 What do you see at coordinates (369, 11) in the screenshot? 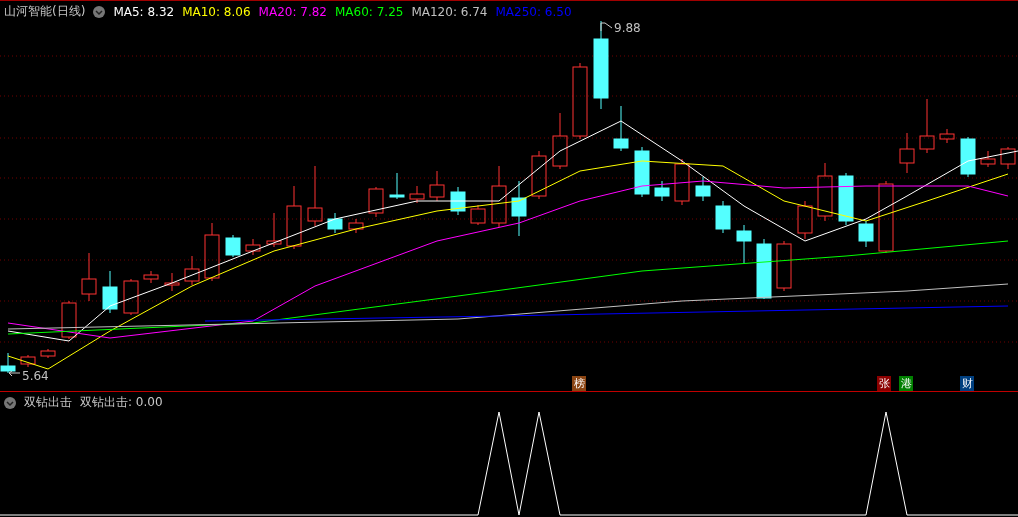
I see `moving-average-value: MA60: 7.25` at bounding box center [369, 11].